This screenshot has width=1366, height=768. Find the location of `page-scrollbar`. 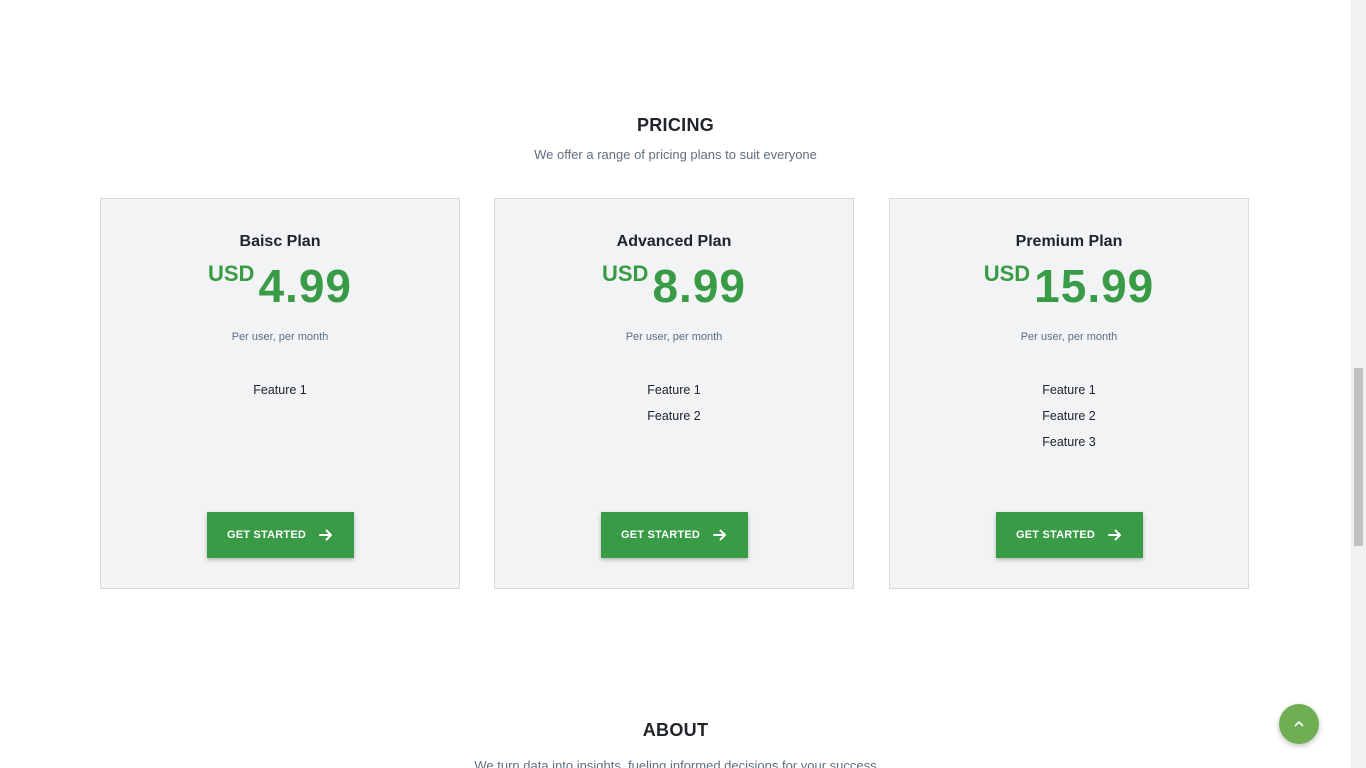

page-scrollbar is located at coordinates (1358, 384).